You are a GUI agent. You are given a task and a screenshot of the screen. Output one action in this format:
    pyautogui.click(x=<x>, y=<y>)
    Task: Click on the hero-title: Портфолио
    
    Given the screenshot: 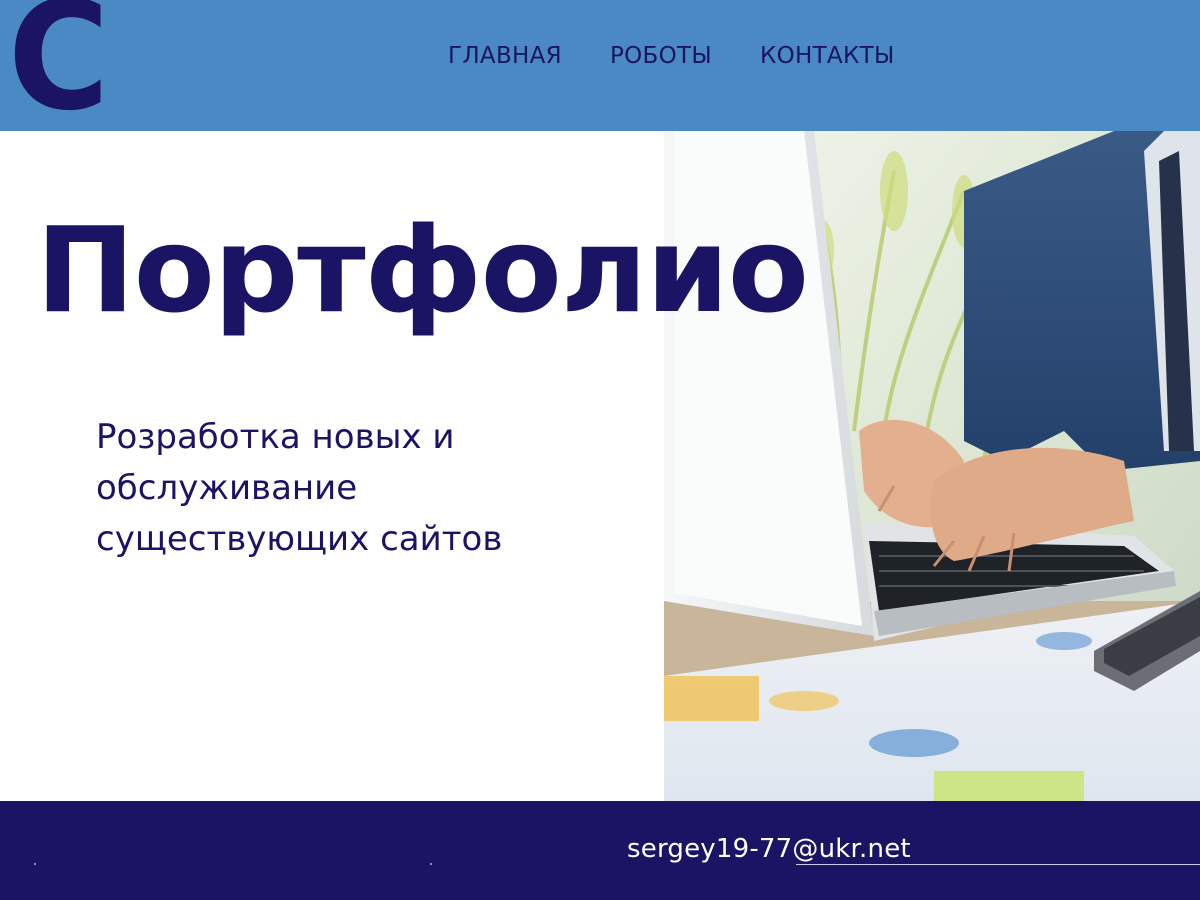 What is the action you would take?
    pyautogui.click(x=422, y=270)
    